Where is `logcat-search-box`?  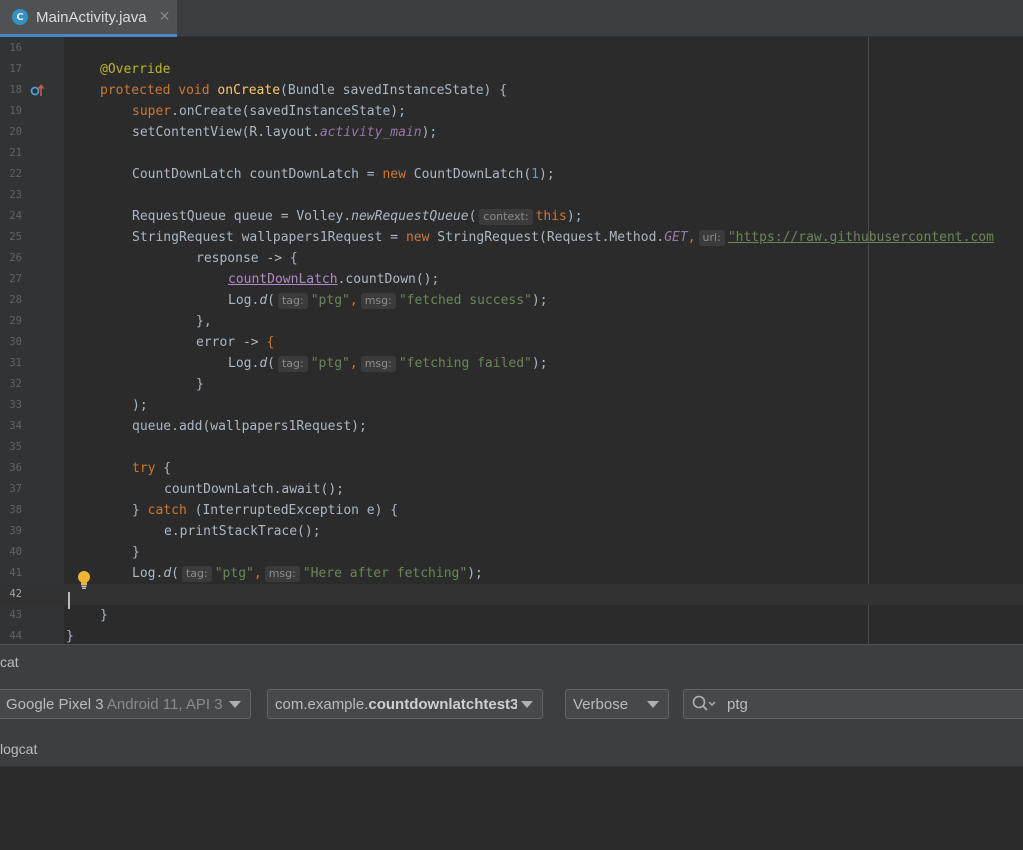
logcat-search-box is located at coordinates (853, 704).